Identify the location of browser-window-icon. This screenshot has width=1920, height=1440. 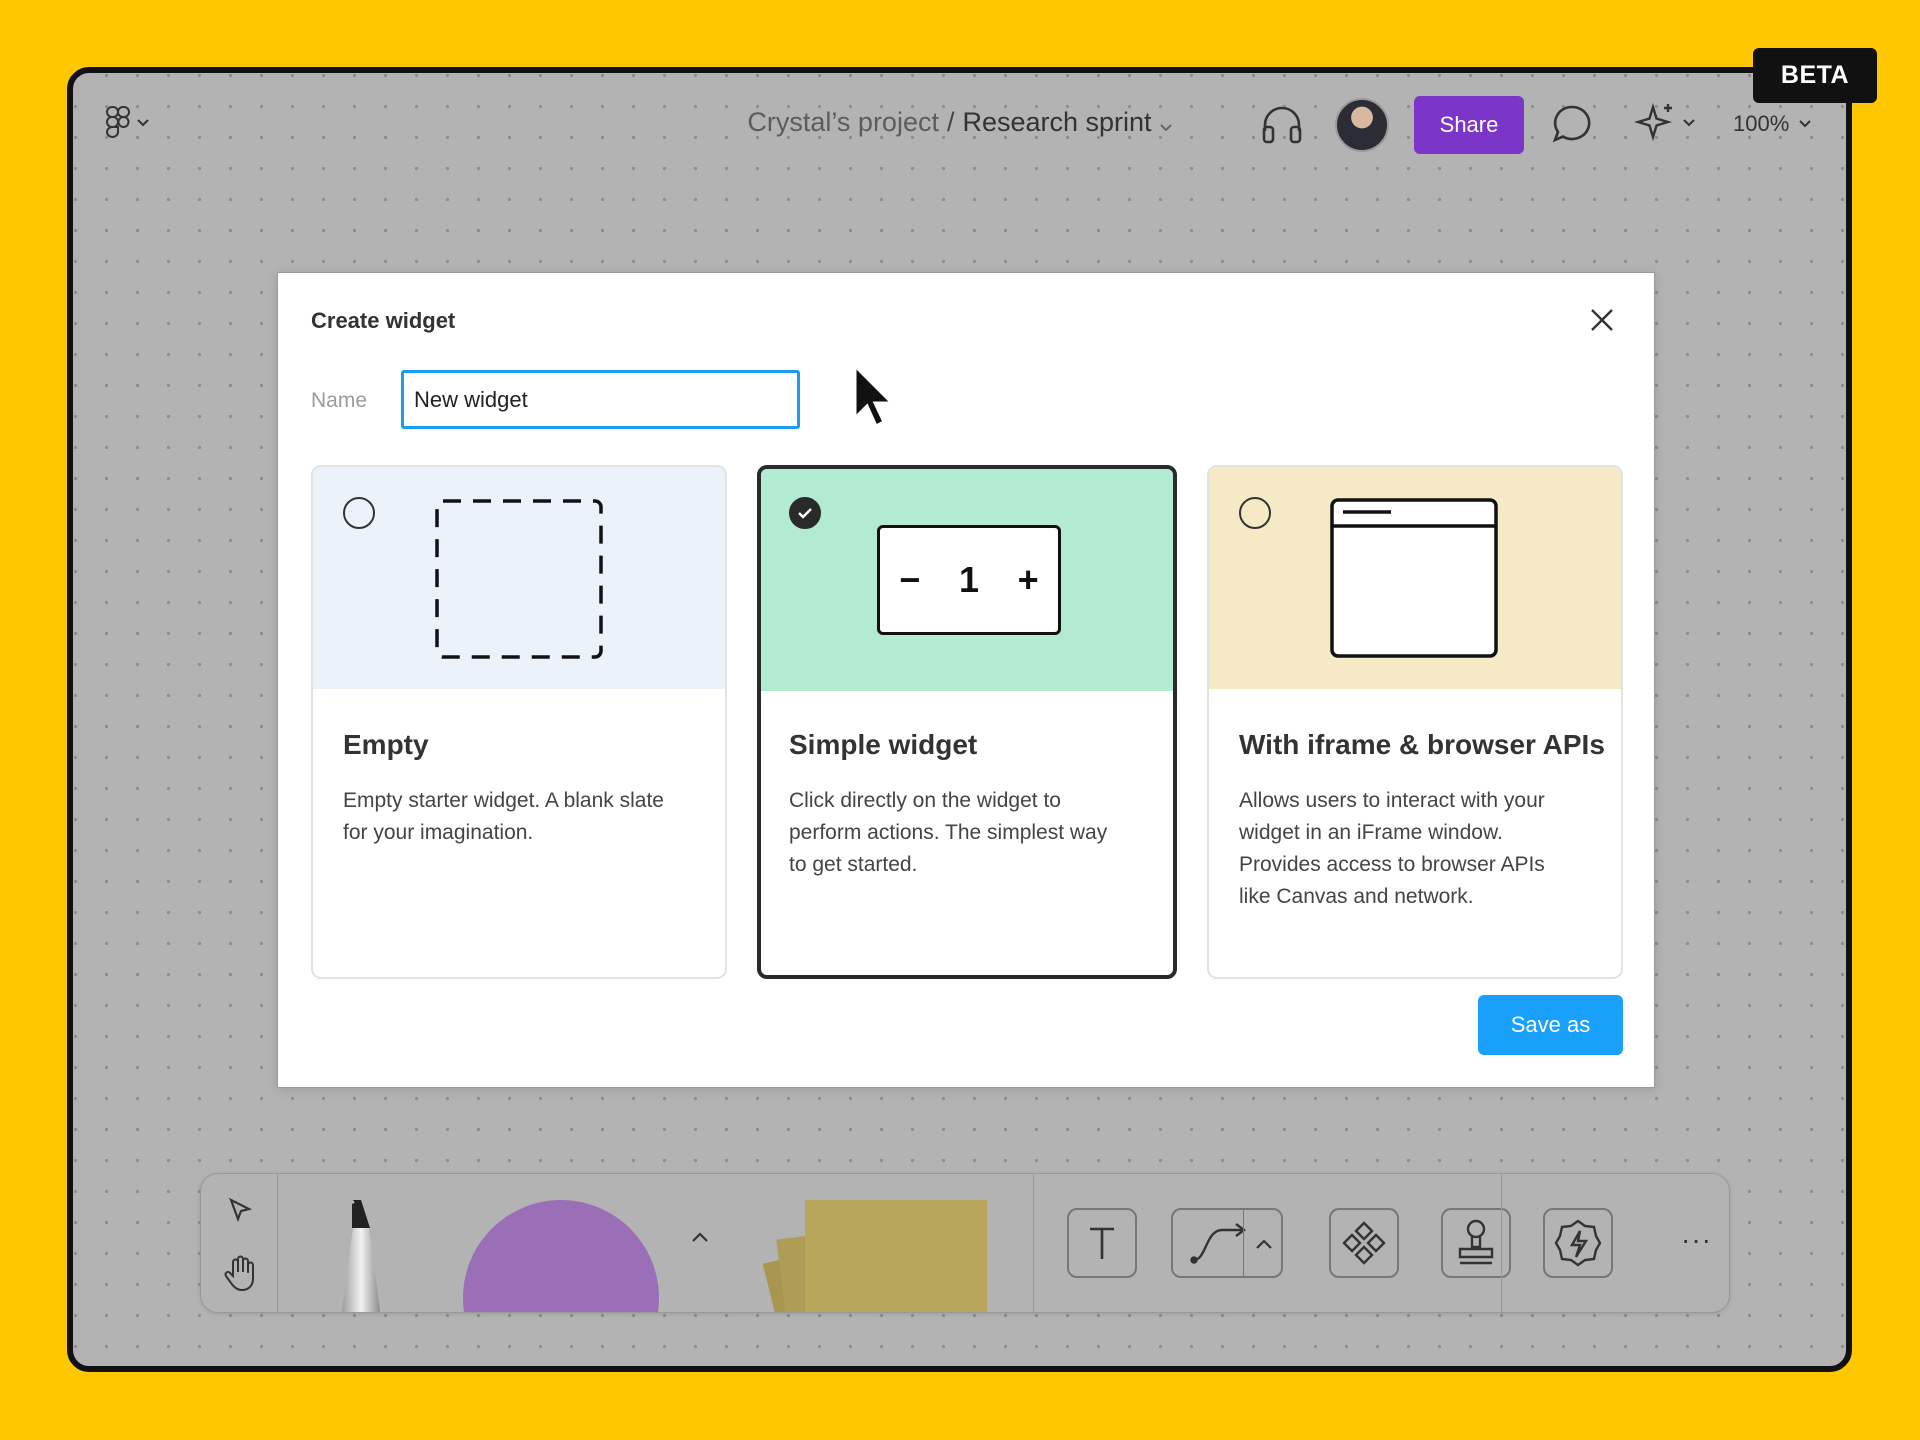
(1414, 578).